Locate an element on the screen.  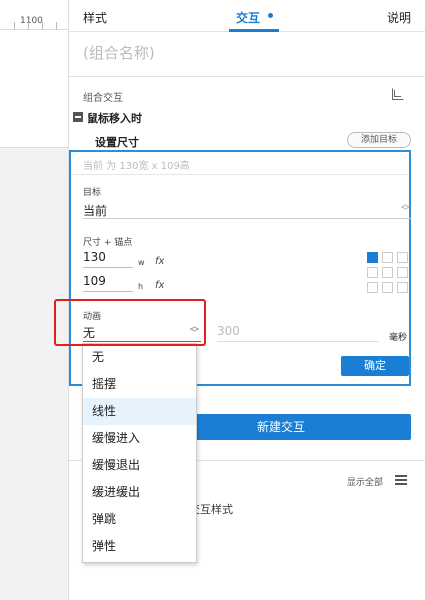
animation-dropdown: 无 摇摆 线性 缓慢进入 缓慢退出 缓进缓出 弹跳 弹性 is located at coordinates (139, 453).